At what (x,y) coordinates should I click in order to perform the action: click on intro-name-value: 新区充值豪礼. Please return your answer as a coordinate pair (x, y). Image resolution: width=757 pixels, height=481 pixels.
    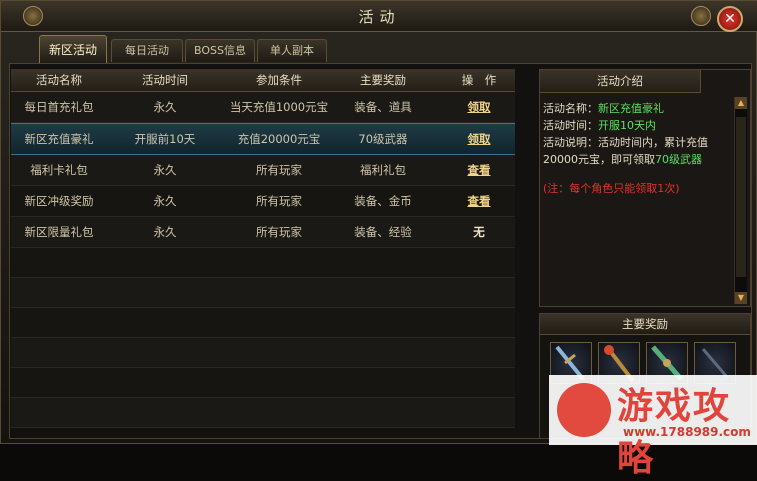
    Looking at the image, I should click on (631, 108).